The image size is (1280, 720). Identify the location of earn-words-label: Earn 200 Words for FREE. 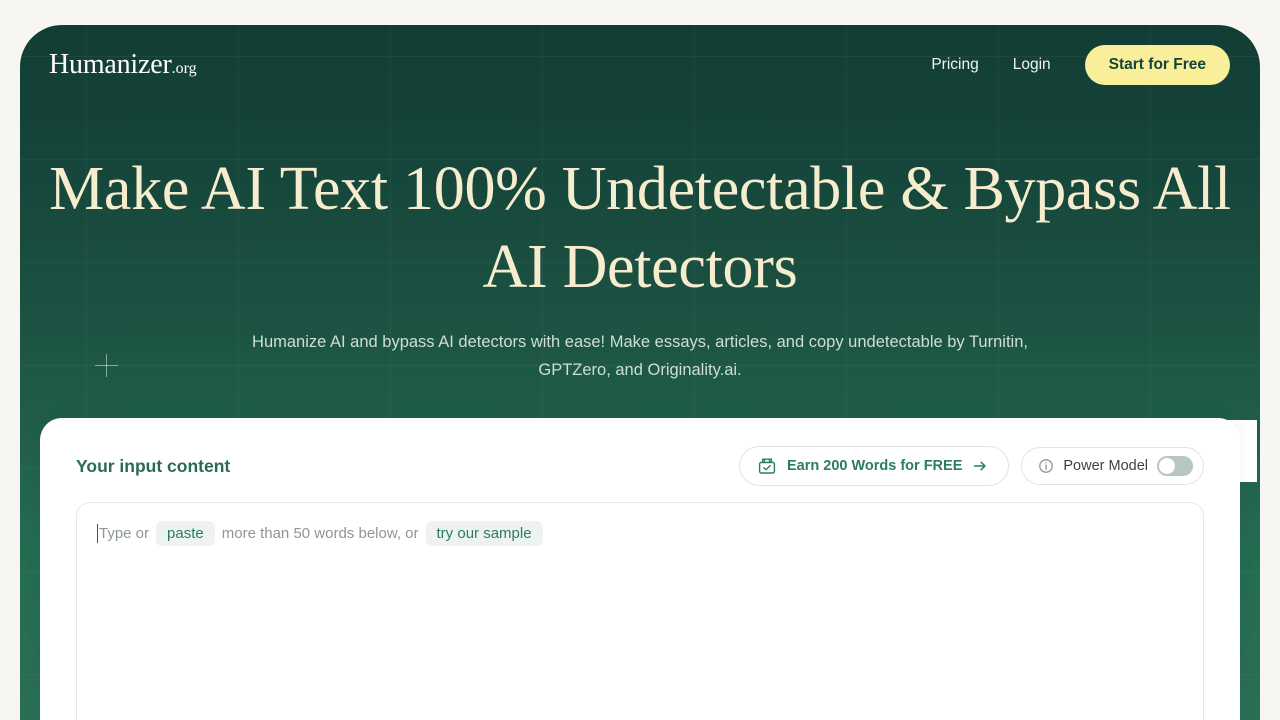
(874, 466).